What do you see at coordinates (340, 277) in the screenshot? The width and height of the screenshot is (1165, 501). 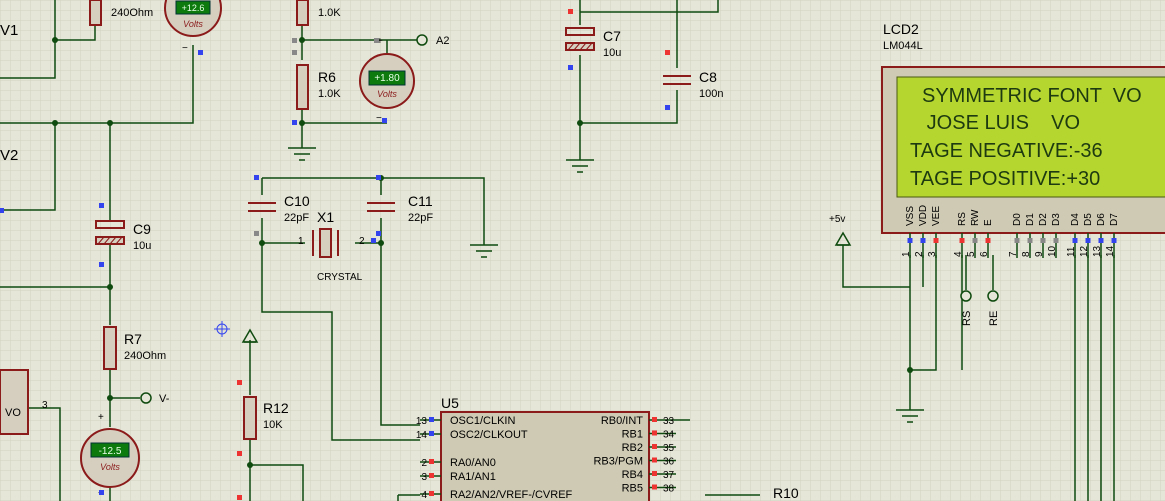 I see `x1-value: CRYSTAL` at bounding box center [340, 277].